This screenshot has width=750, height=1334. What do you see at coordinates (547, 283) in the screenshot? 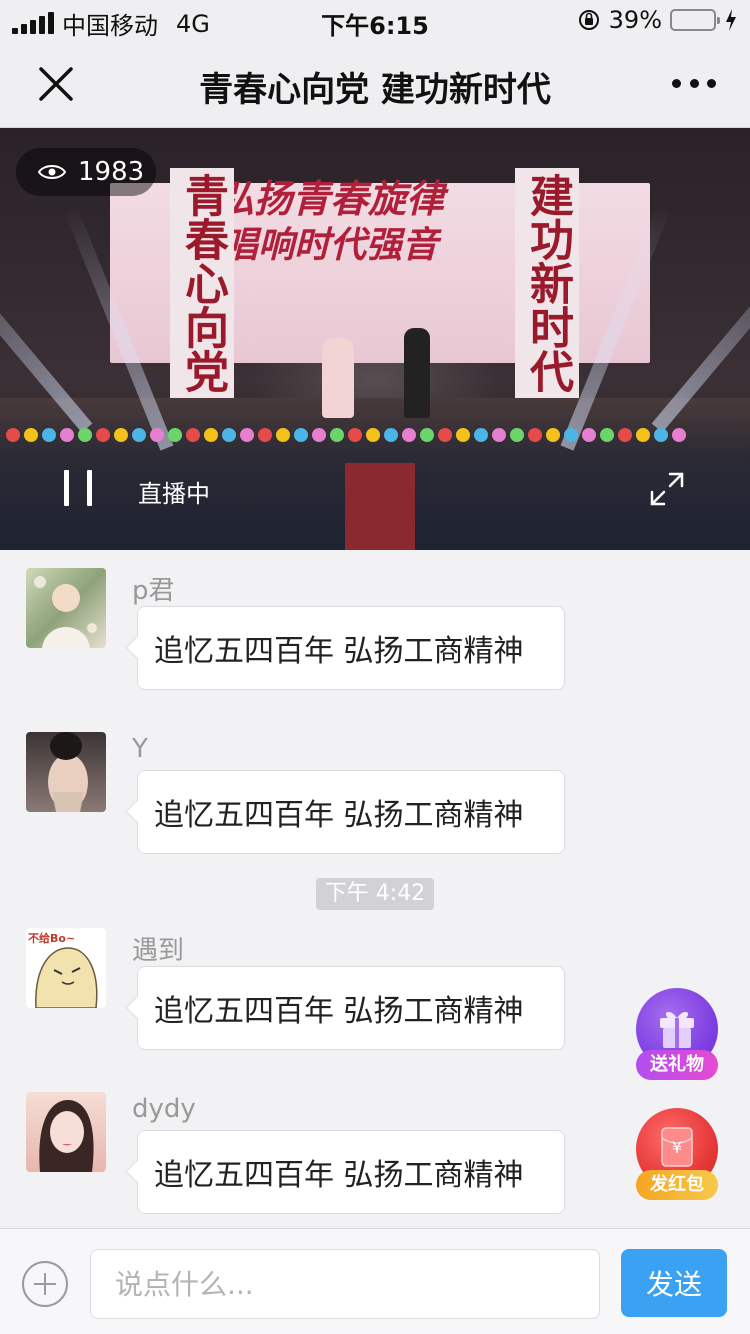
I see `backdrop-banner-right: 建功新时代` at bounding box center [547, 283].